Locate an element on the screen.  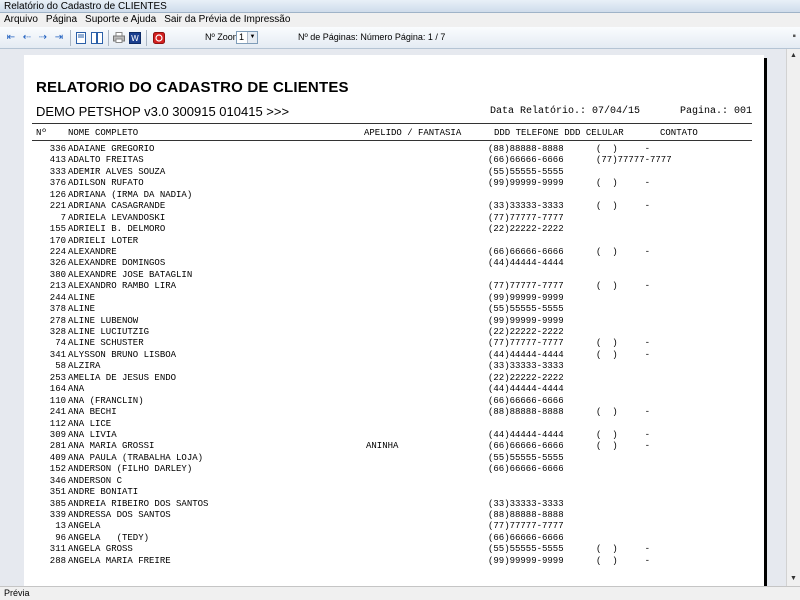
client-id: 309 is located at coordinates (57, 434).